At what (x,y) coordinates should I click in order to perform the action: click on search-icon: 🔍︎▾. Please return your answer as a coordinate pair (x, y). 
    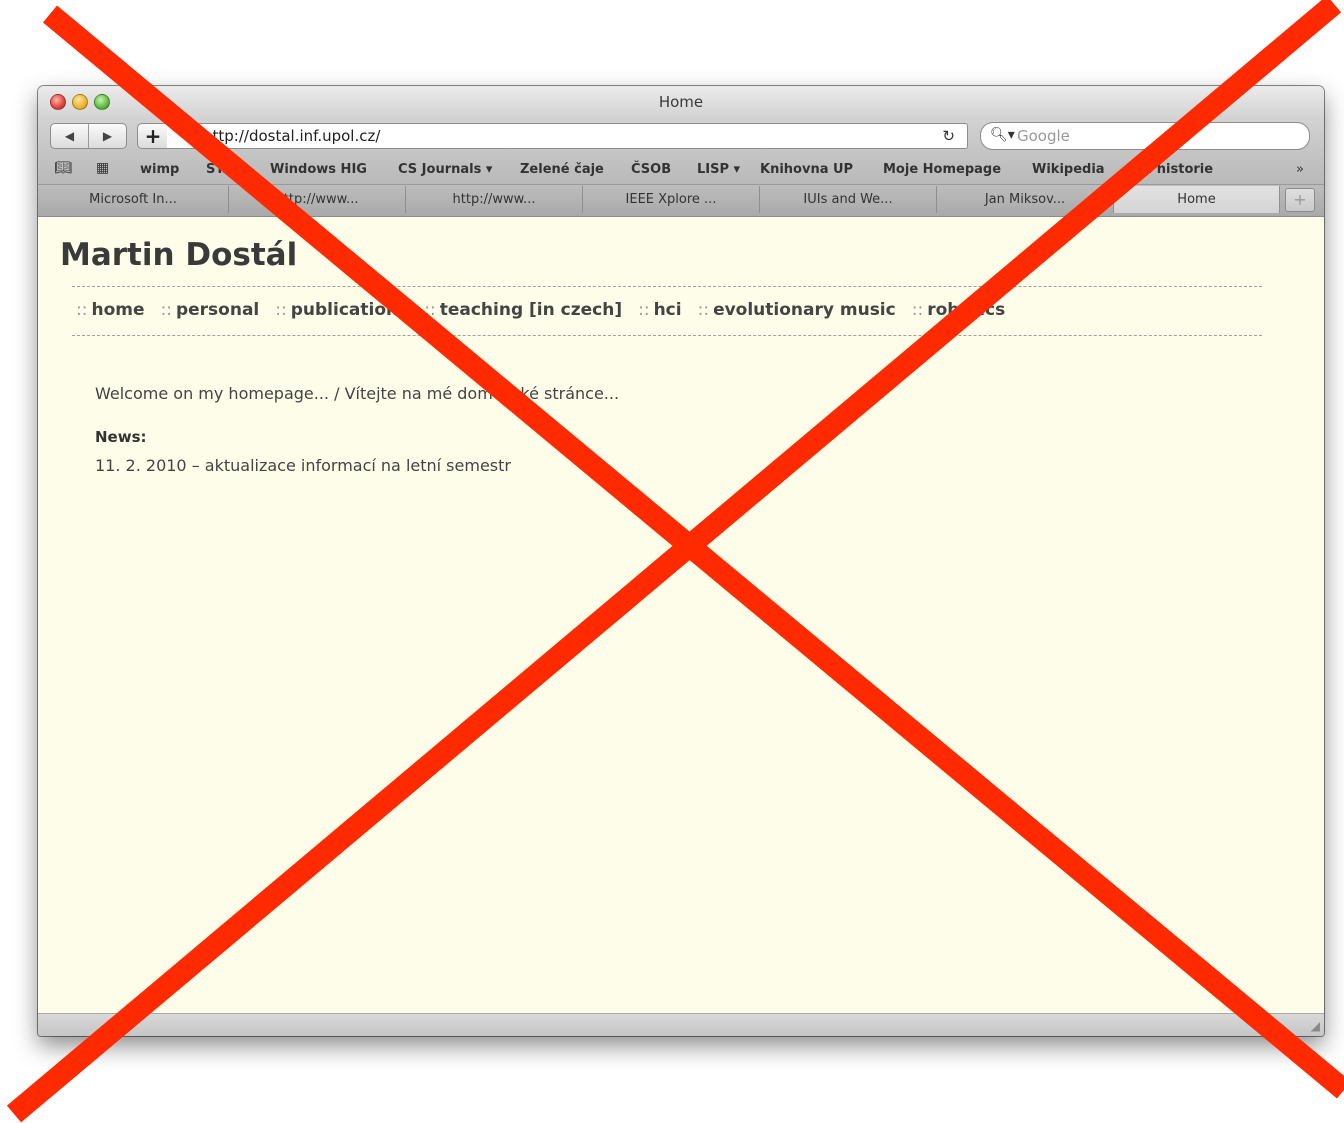
    Looking at the image, I should click on (1002, 135).